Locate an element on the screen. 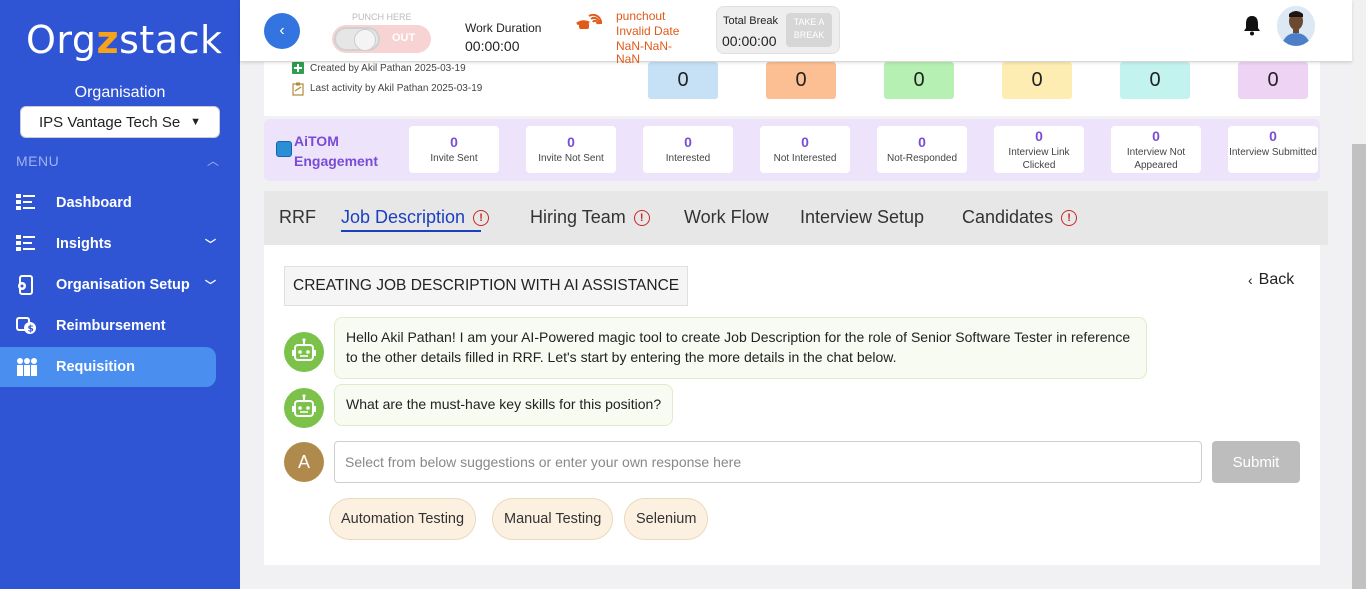 This screenshot has height=589, width=1366. sidebar-item-insights: Insights ﹀ is located at coordinates (108, 244).